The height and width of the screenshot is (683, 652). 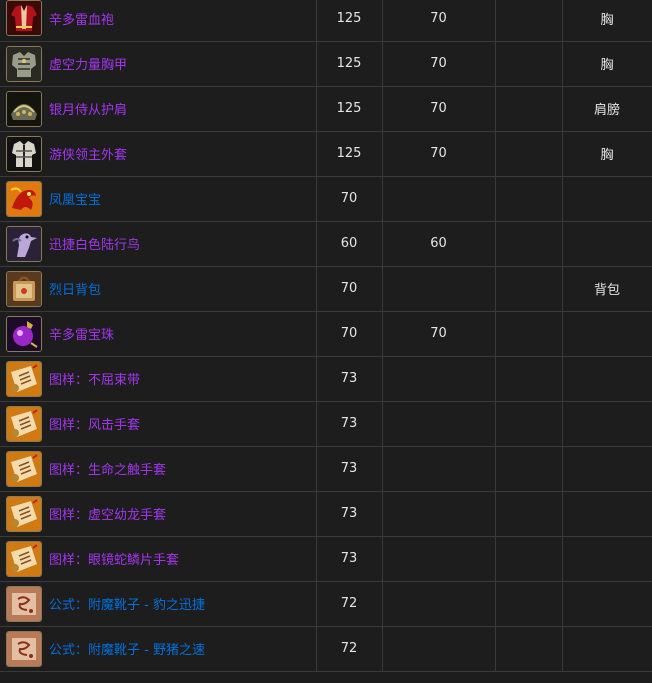 I want to click on leather-vest-icon, so click(x=24, y=153).